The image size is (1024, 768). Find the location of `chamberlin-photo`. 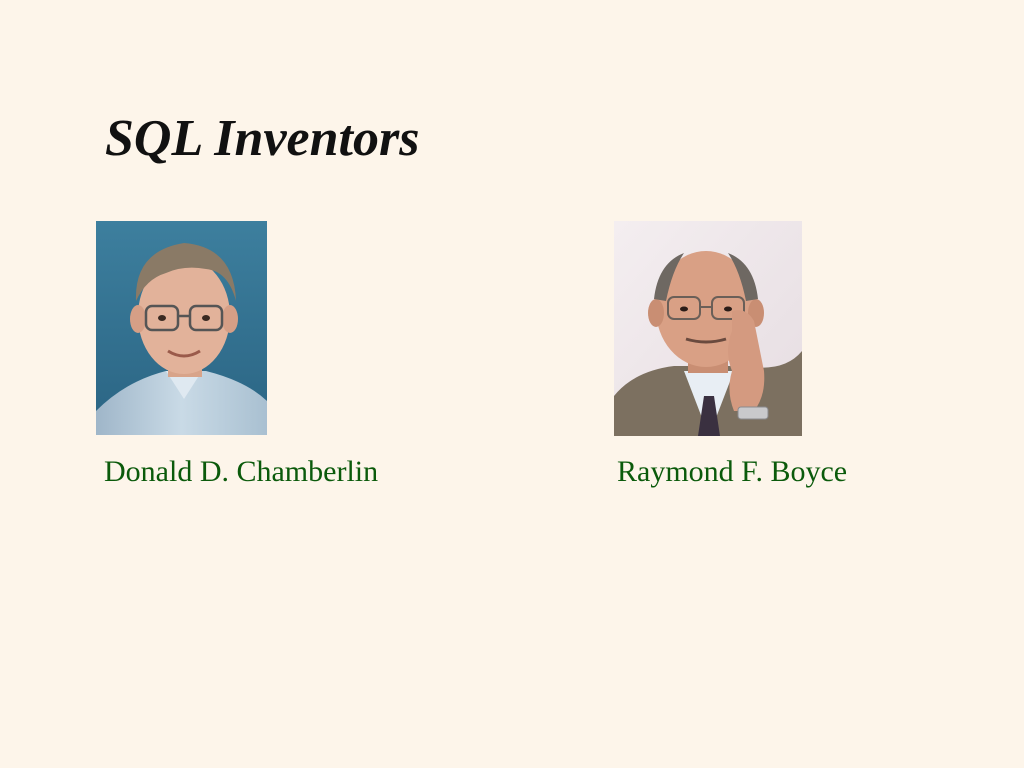

chamberlin-photo is located at coordinates (181, 328).